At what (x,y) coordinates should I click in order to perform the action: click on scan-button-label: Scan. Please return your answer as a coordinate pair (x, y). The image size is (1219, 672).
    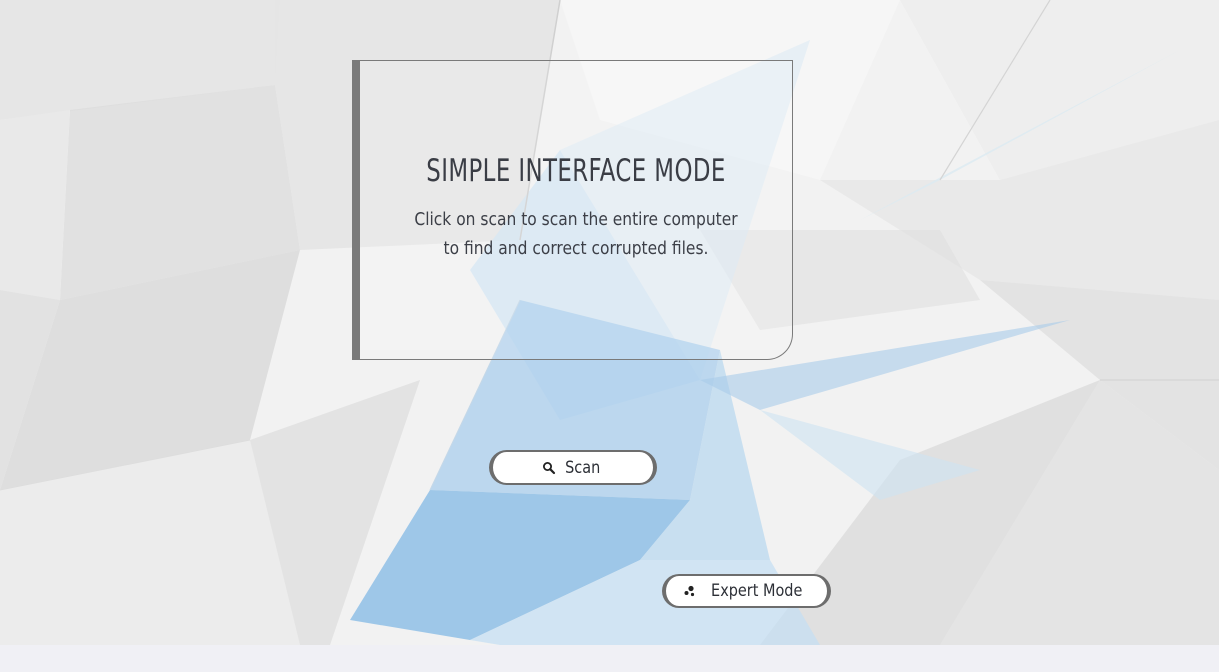
    Looking at the image, I should click on (583, 467).